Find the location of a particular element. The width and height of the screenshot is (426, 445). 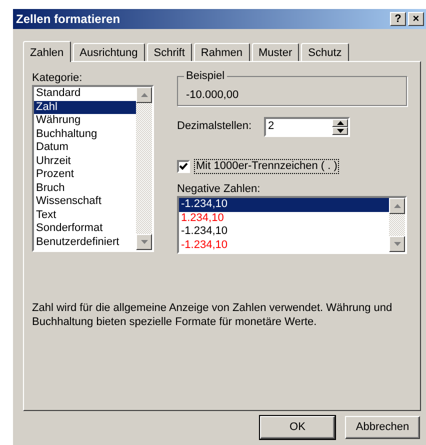

tab: Muster is located at coordinates (276, 52).